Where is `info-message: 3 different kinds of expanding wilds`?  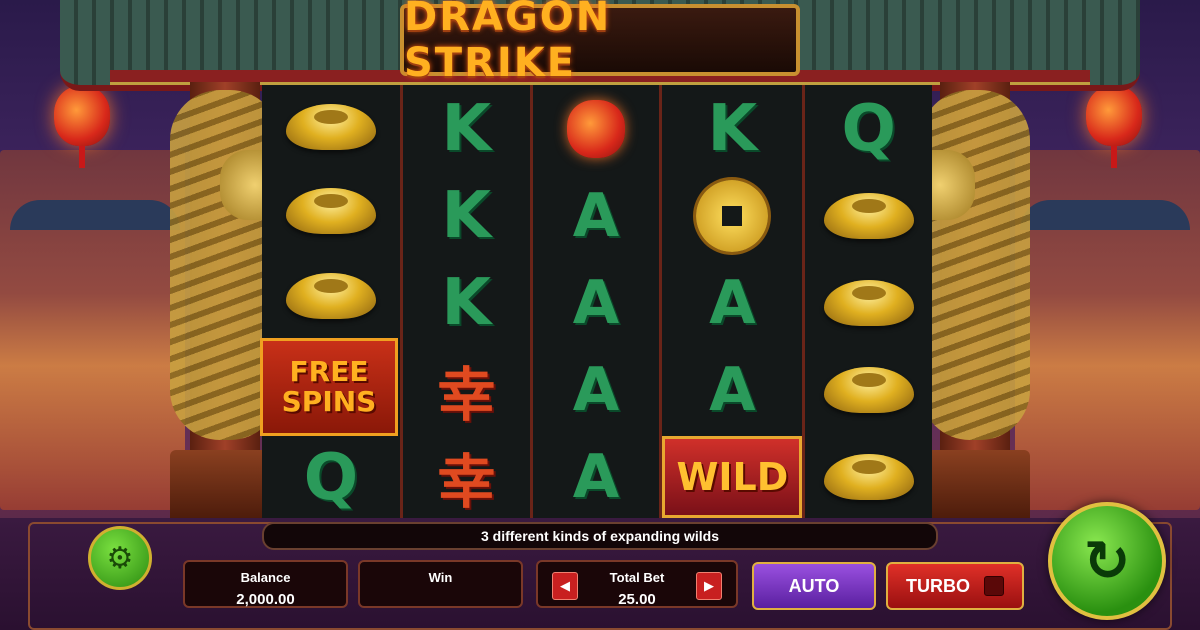 info-message: 3 different kinds of expanding wilds is located at coordinates (600, 536).